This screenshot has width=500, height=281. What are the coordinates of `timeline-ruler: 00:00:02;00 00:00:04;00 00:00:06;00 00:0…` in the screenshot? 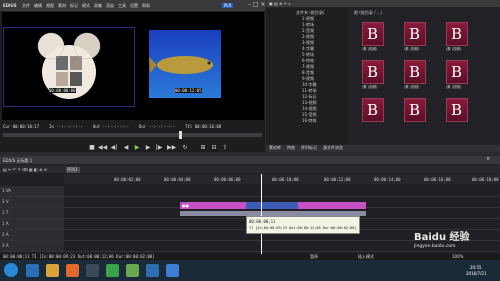 It's located at (282, 179).